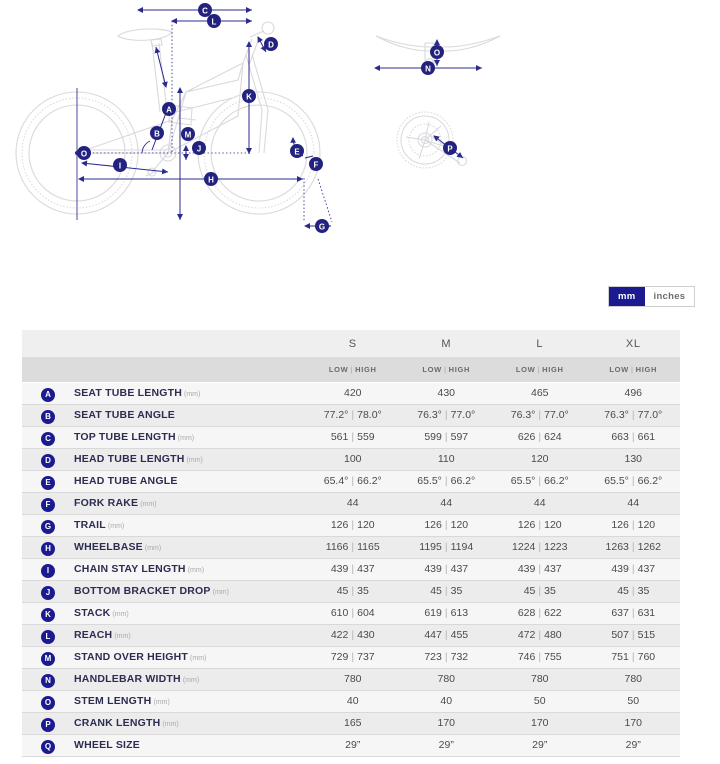 The height and width of the screenshot is (764, 720). Describe the element at coordinates (446, 343) in the screenshot. I see `column-header-m: M` at that location.